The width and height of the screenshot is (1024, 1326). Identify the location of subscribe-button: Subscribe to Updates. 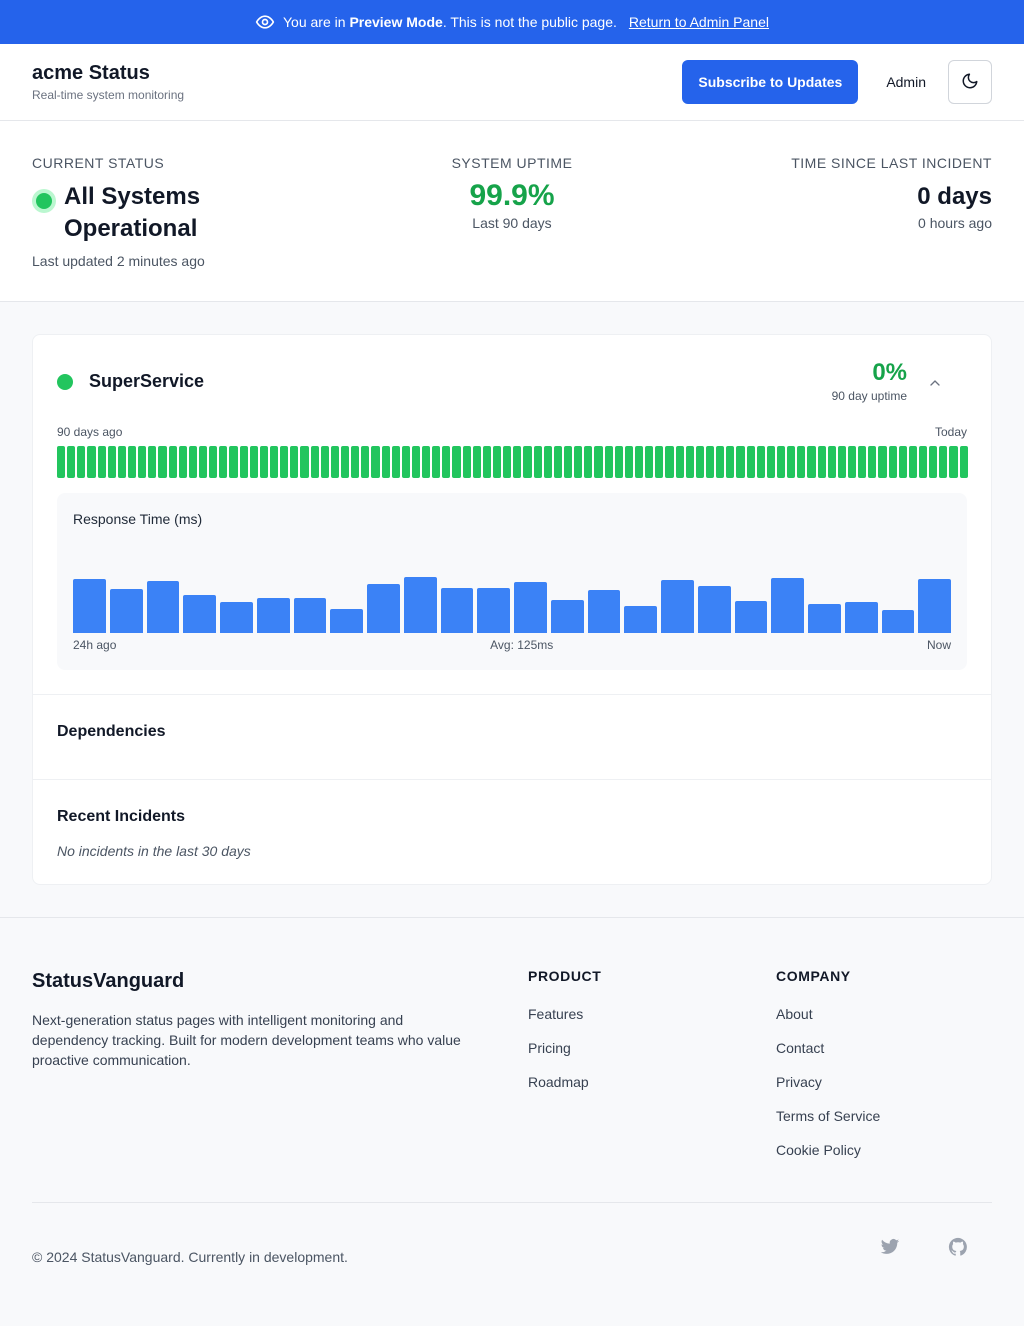
(770, 82).